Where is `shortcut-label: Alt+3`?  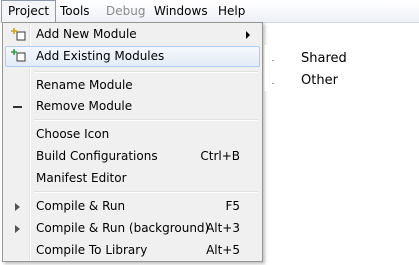 shortcut-label: Alt+3 is located at coordinates (223, 228).